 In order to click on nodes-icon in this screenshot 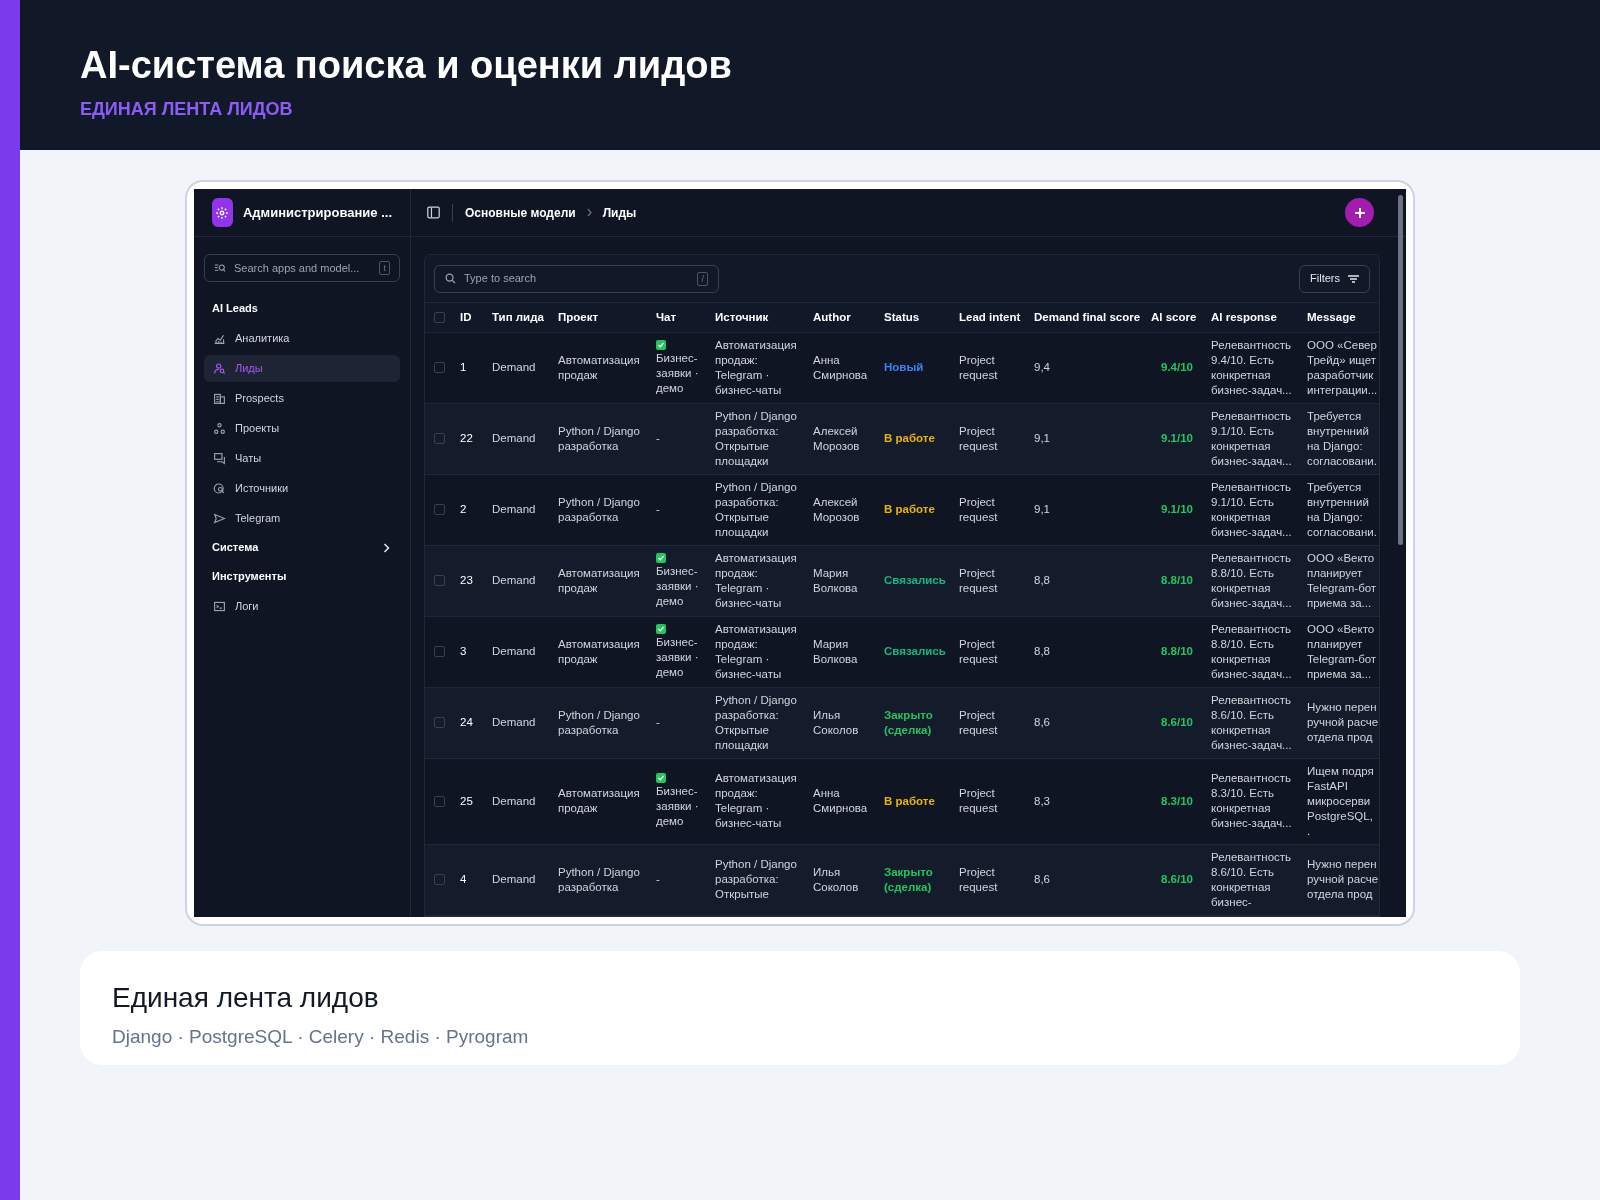, I will do `click(219, 428)`.